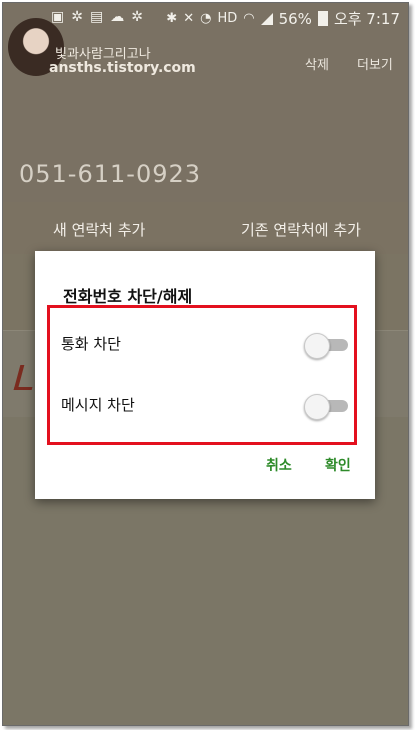  I want to click on status-right-icons: ✱ ✕ ◔ HD ◠ 56% 오후 7:17, so click(283, 18).